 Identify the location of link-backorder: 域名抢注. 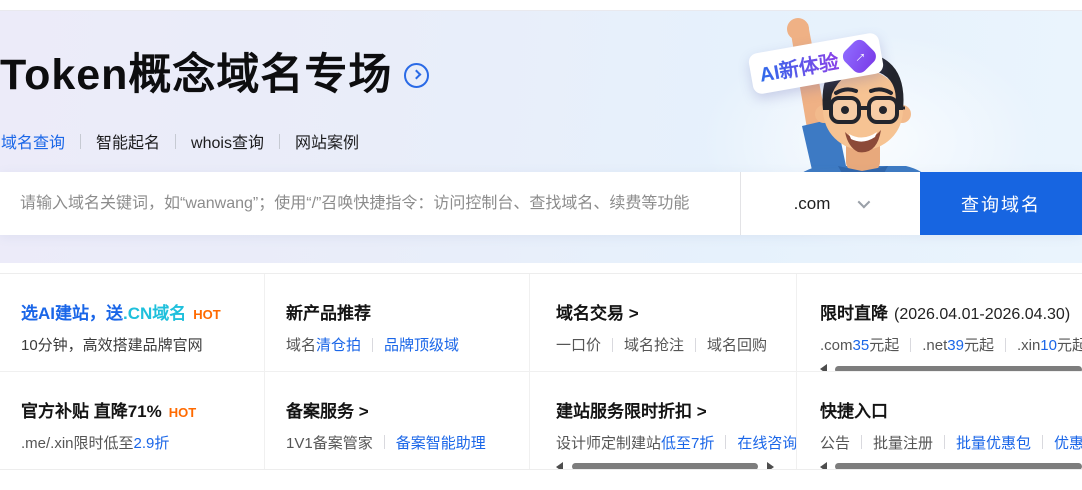
(654, 344).